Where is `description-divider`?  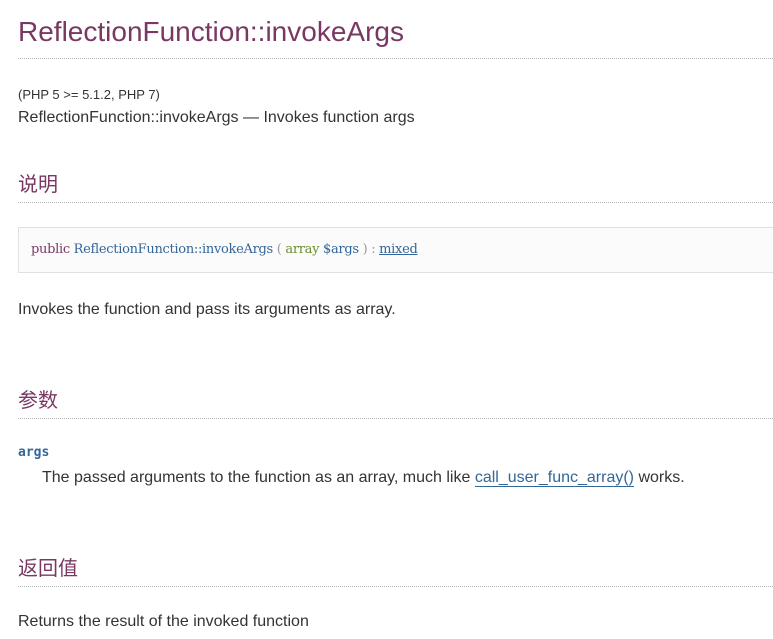
description-divider is located at coordinates (395, 202).